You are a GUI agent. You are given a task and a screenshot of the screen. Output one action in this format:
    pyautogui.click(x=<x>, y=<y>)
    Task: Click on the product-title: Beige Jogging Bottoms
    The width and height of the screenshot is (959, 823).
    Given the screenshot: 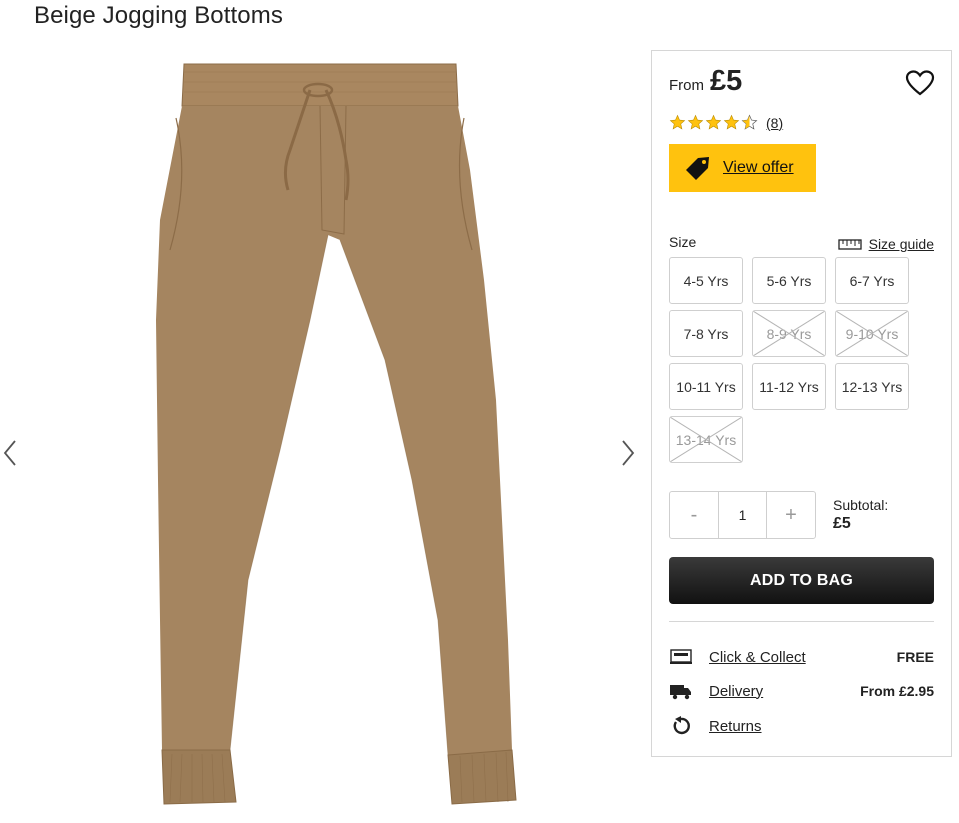 What is the action you would take?
    pyautogui.click(x=158, y=15)
    